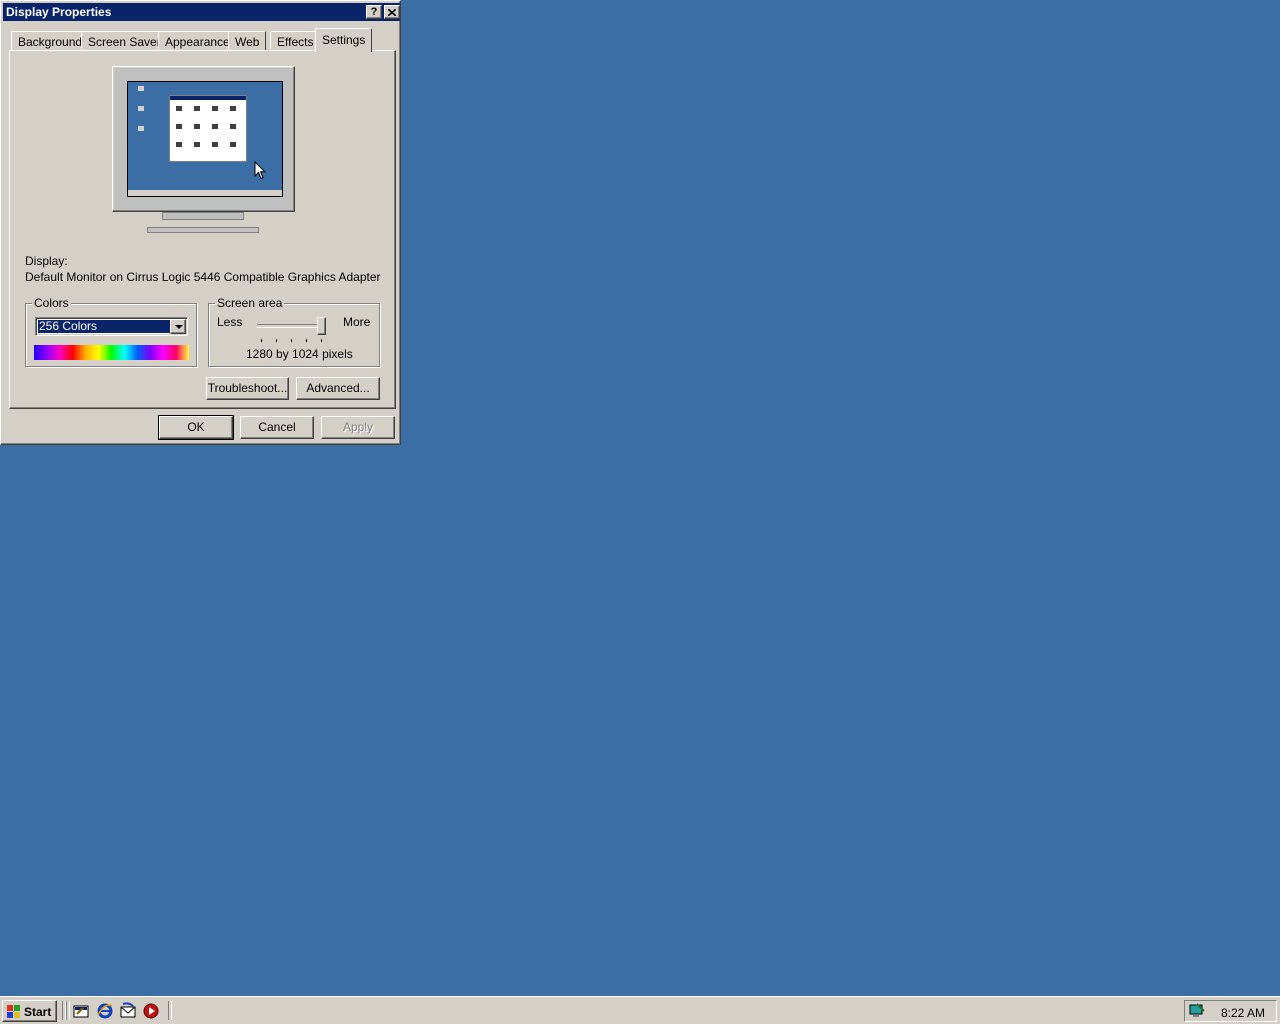 This screenshot has width=1280, height=1024. What do you see at coordinates (38, 1012) in the screenshot?
I see `start-label: Start` at bounding box center [38, 1012].